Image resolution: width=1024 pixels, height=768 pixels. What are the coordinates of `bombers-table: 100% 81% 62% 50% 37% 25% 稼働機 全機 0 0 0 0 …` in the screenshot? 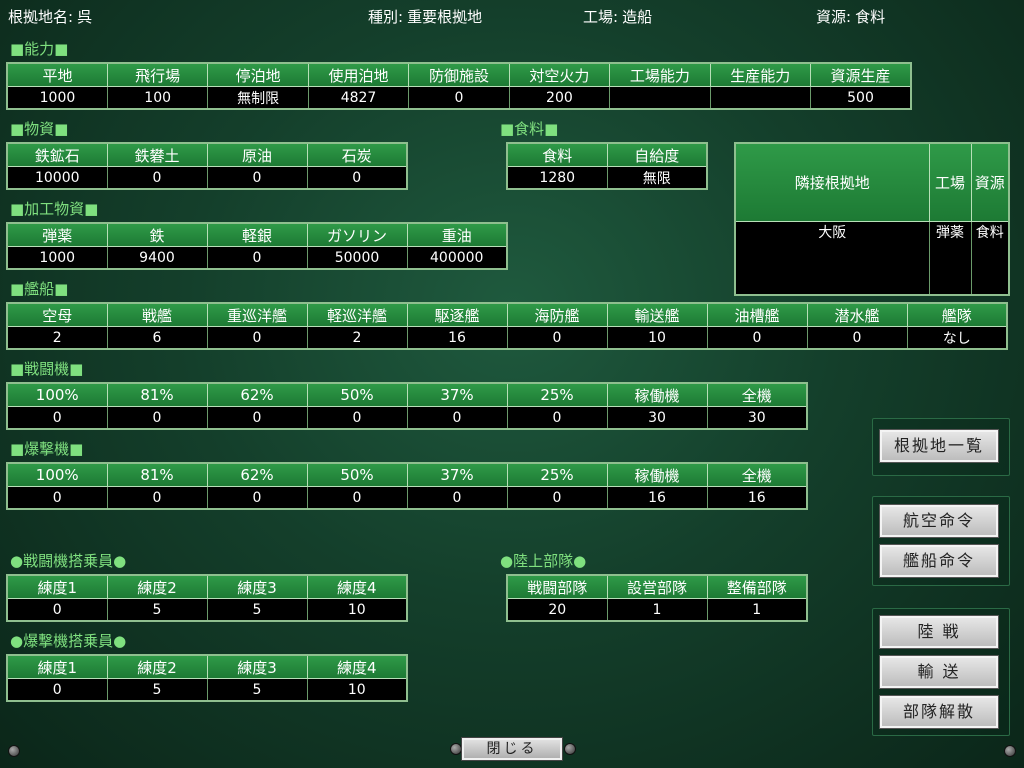 It's located at (407, 486).